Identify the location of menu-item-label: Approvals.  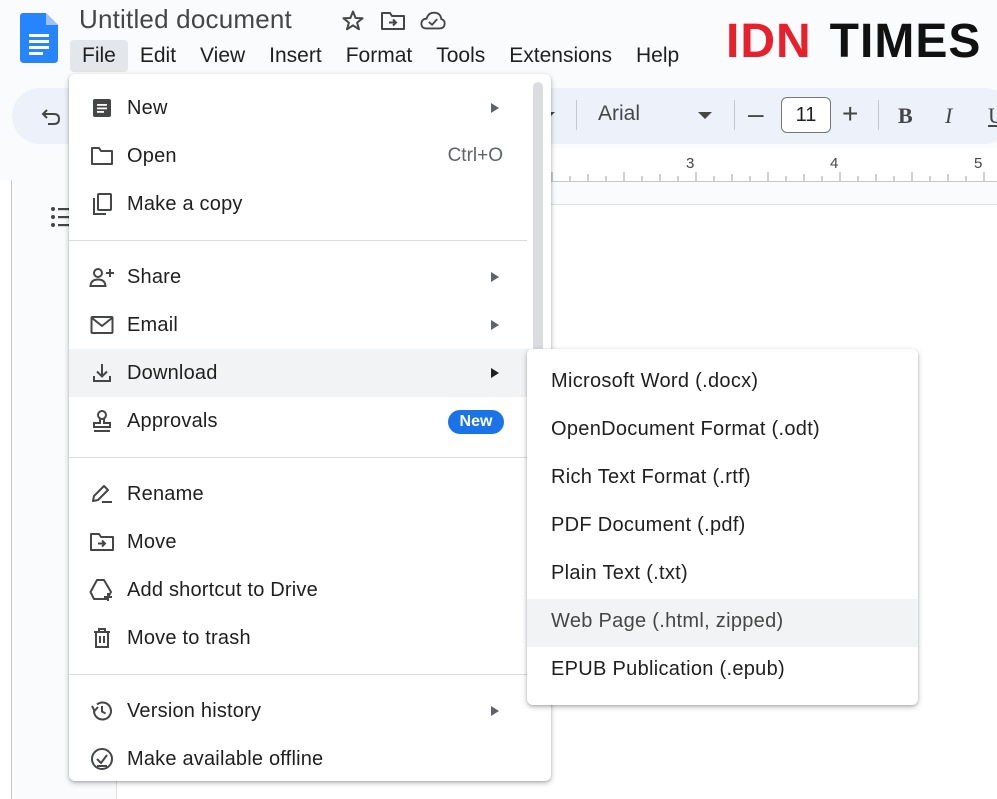
(172, 420).